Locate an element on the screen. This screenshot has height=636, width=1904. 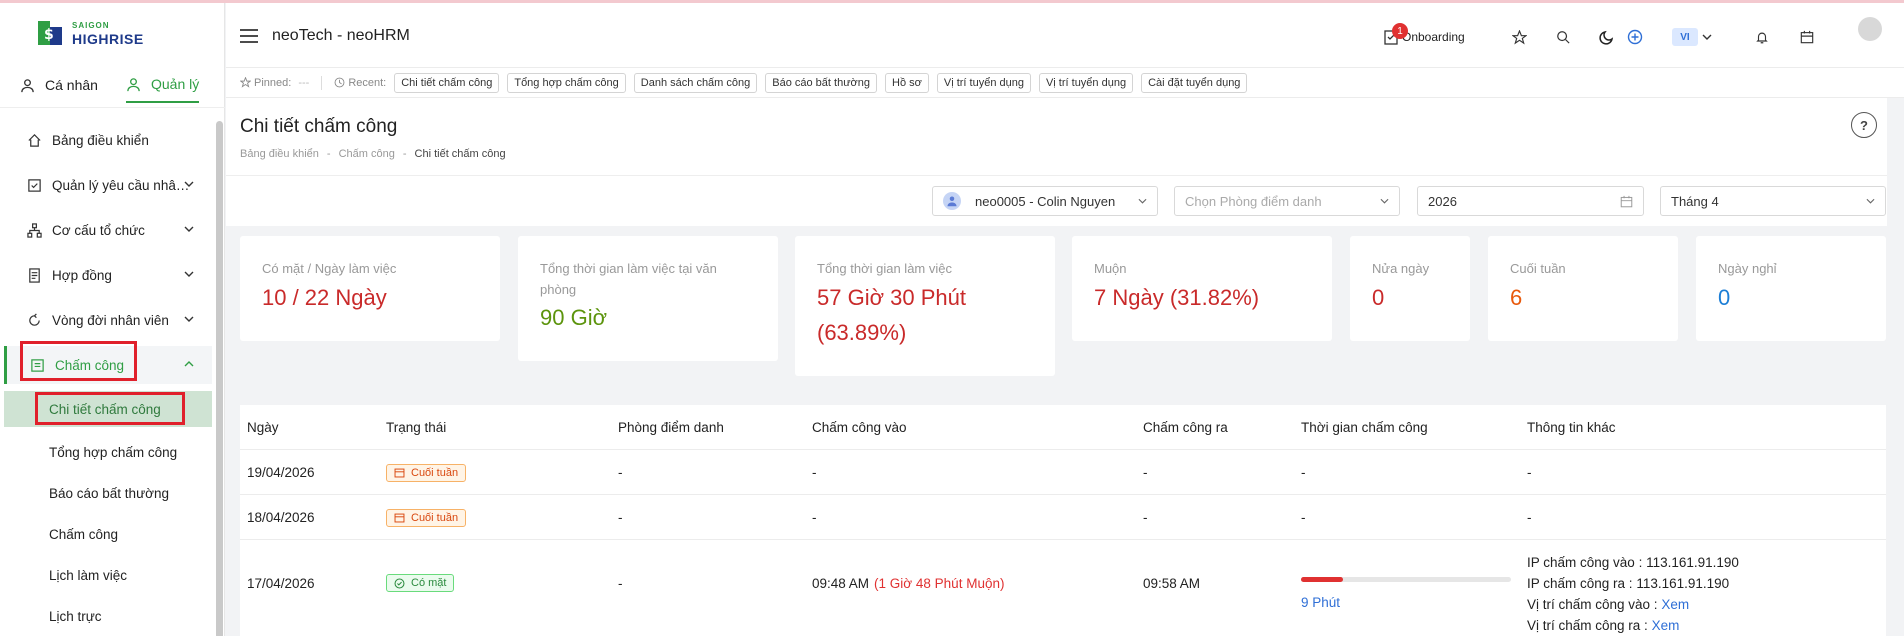
calendar-button is located at coordinates (1807, 37).